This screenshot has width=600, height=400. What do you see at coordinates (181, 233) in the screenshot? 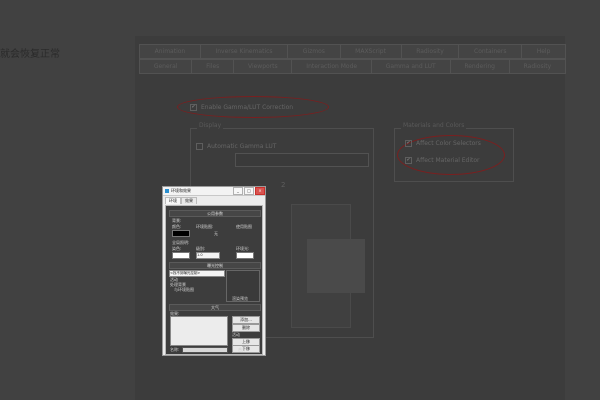
I see `background-color-swatch` at bounding box center [181, 233].